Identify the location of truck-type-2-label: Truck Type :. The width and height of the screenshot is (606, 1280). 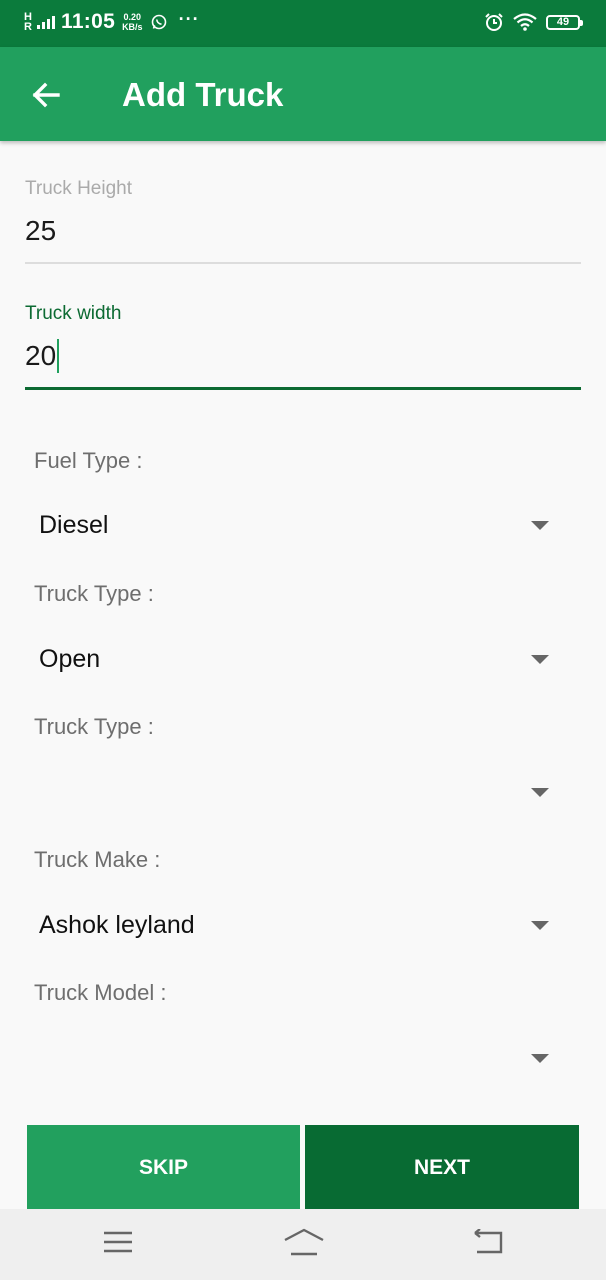
(94, 726).